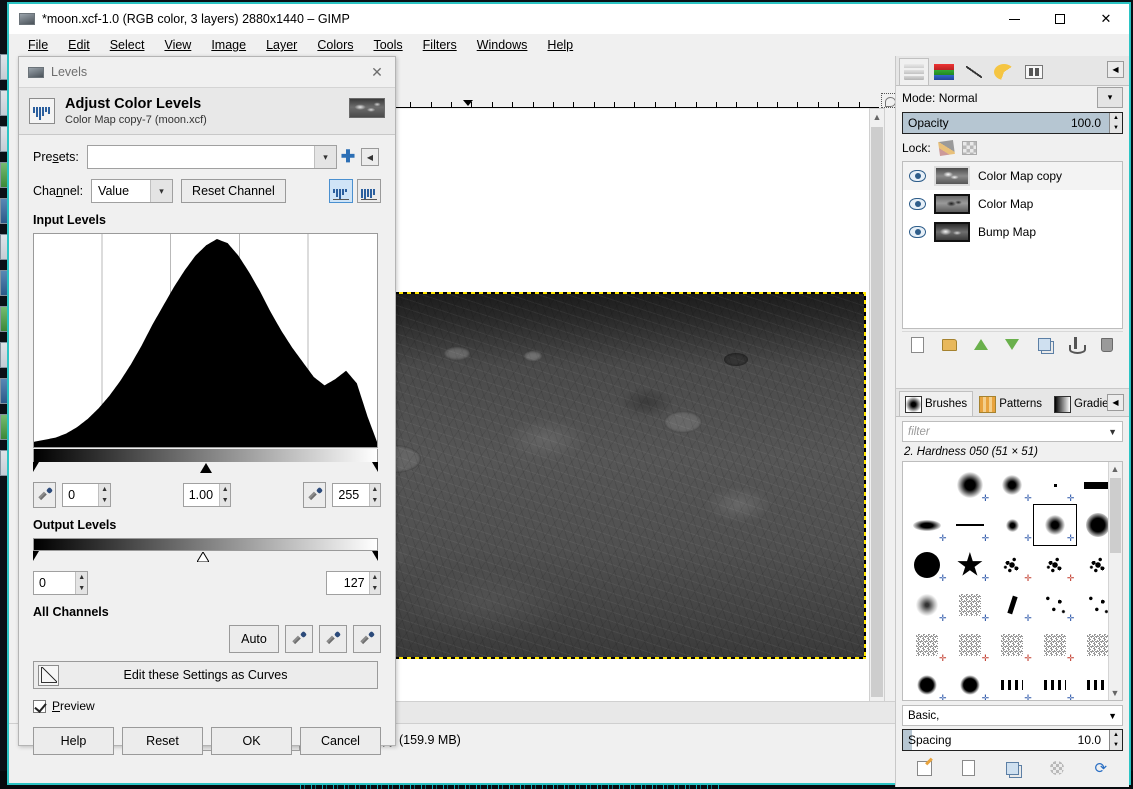 The height and width of the screenshot is (789, 1133). Describe the element at coordinates (1056, 768) in the screenshot. I see `delete-brush-button` at that location.